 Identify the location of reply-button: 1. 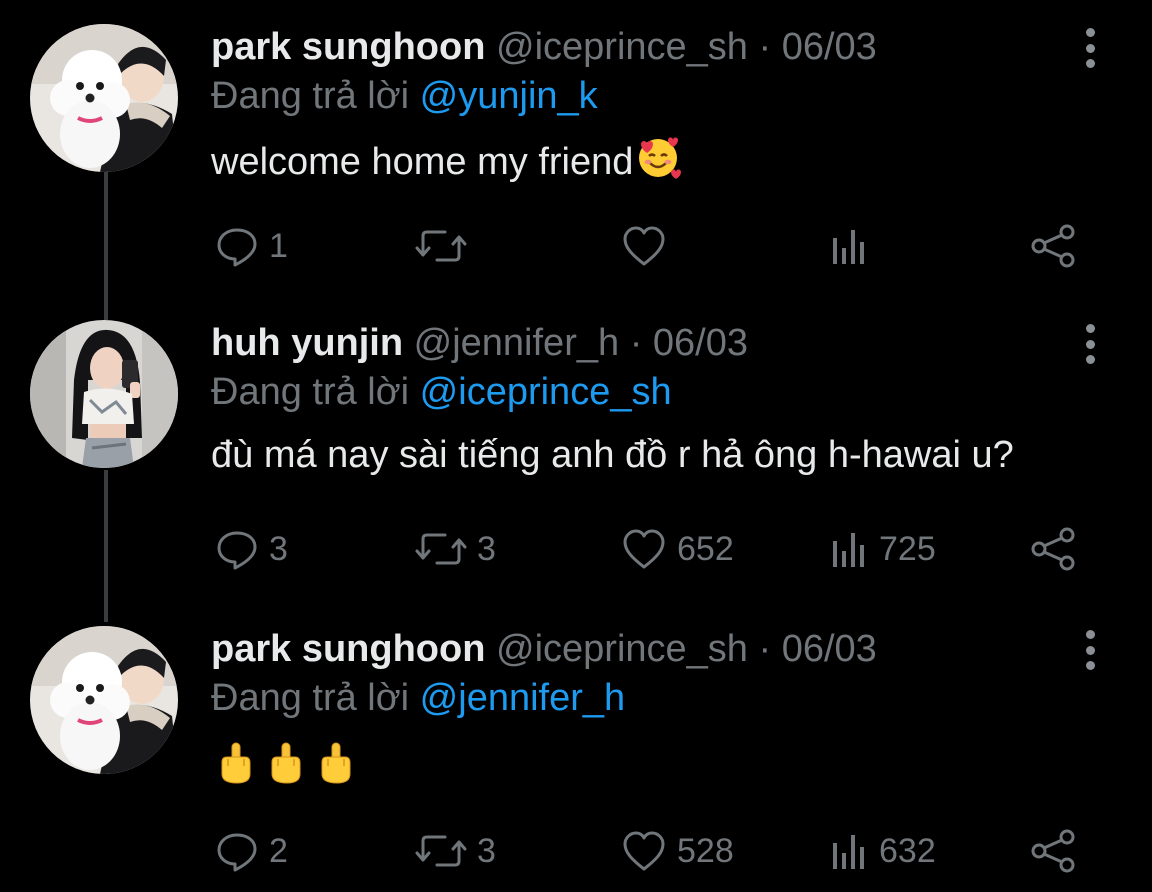
(251, 246).